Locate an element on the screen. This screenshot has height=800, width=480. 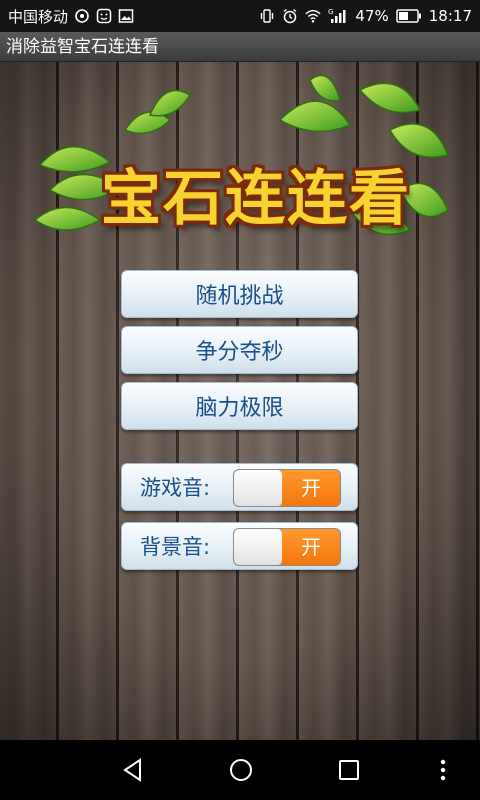
clock-time: 18:17 is located at coordinates (450, 16).